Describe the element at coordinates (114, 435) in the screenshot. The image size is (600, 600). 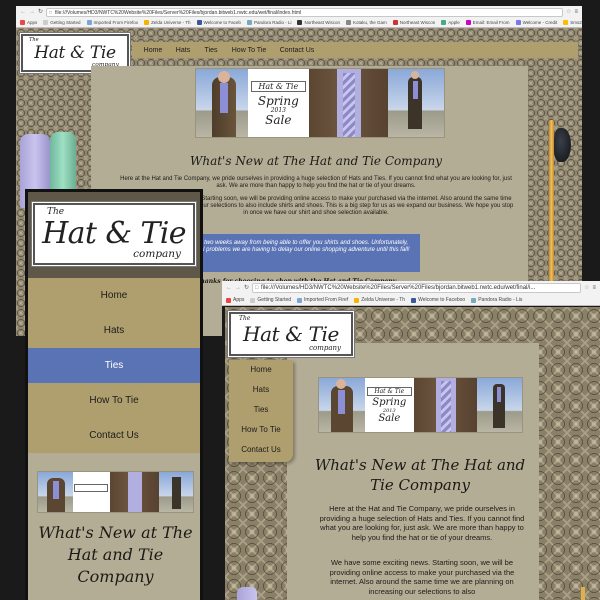
I see `mobile-nav-contact-us: Contact Us` at that location.